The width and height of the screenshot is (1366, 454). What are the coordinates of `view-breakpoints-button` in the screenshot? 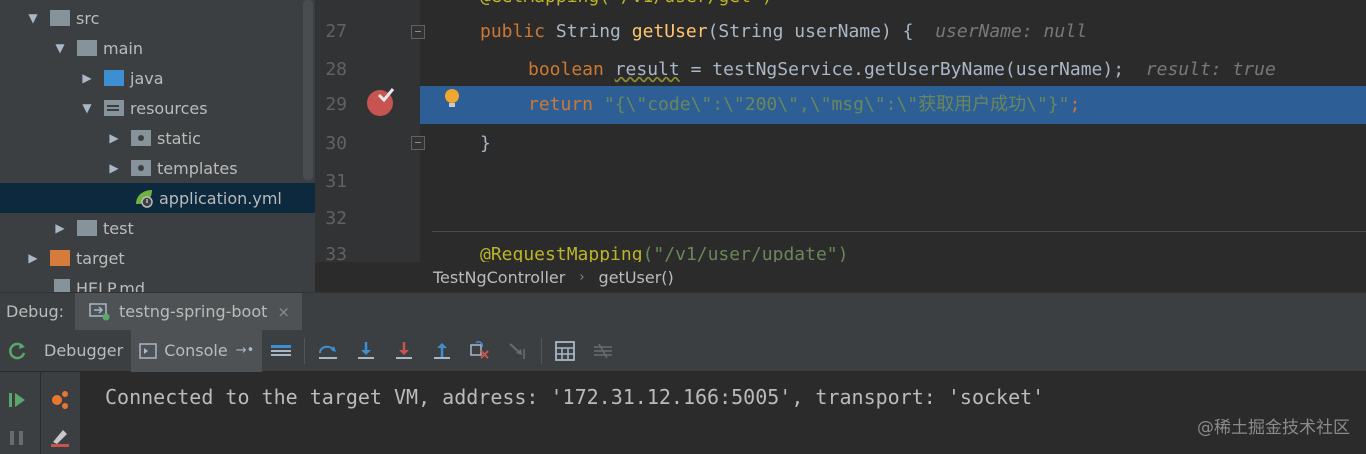 It's located at (60, 402).